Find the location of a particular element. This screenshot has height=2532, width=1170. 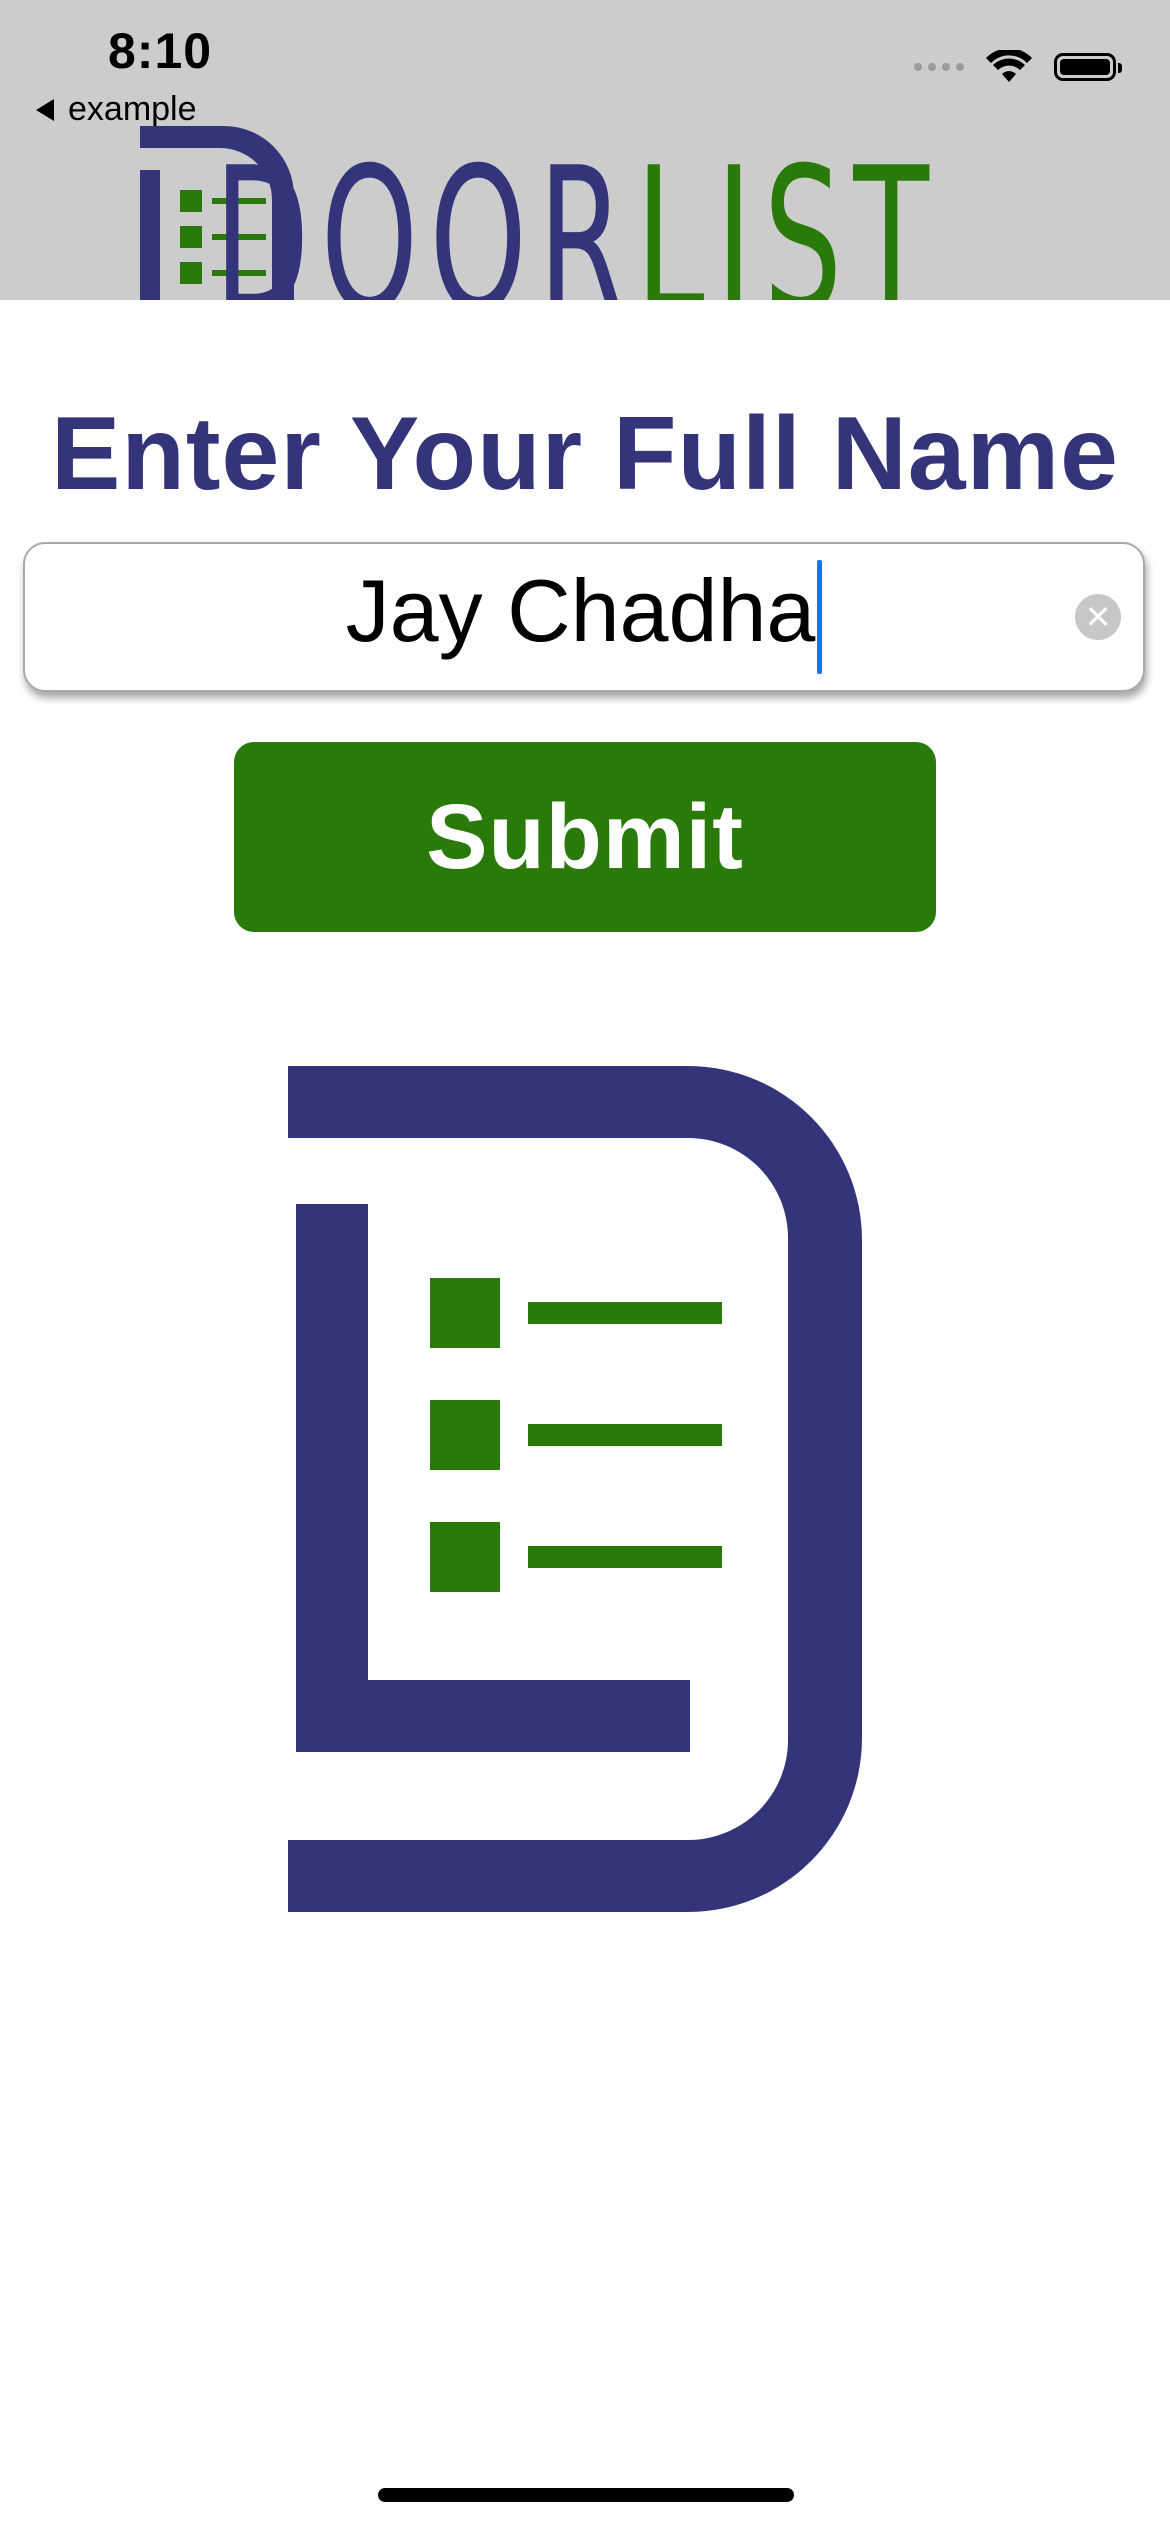

submit-button: Submit is located at coordinates (585, 837).